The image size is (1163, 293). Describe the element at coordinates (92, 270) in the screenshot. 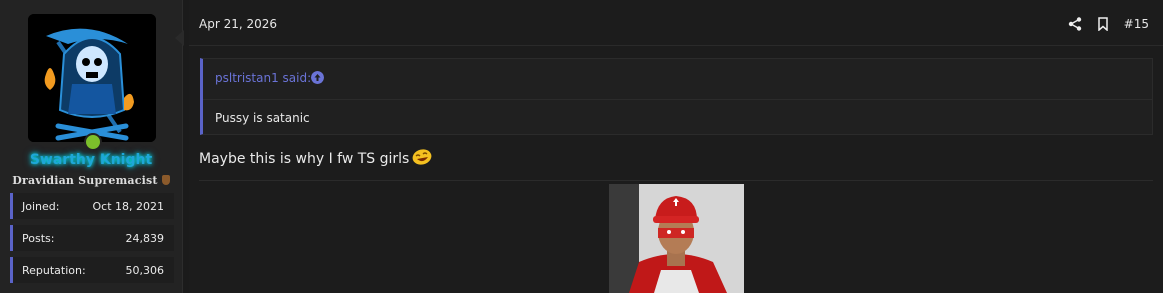

I see `stat-reputation: Reputation: 50,306` at that location.